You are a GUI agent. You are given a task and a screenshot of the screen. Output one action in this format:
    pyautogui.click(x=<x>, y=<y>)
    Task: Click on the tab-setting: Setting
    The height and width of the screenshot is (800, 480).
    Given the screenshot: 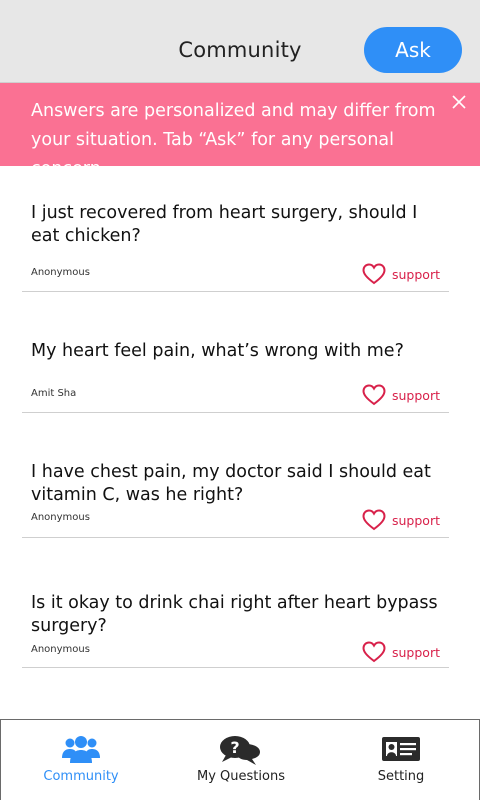 What is the action you would take?
    pyautogui.click(x=400, y=760)
    